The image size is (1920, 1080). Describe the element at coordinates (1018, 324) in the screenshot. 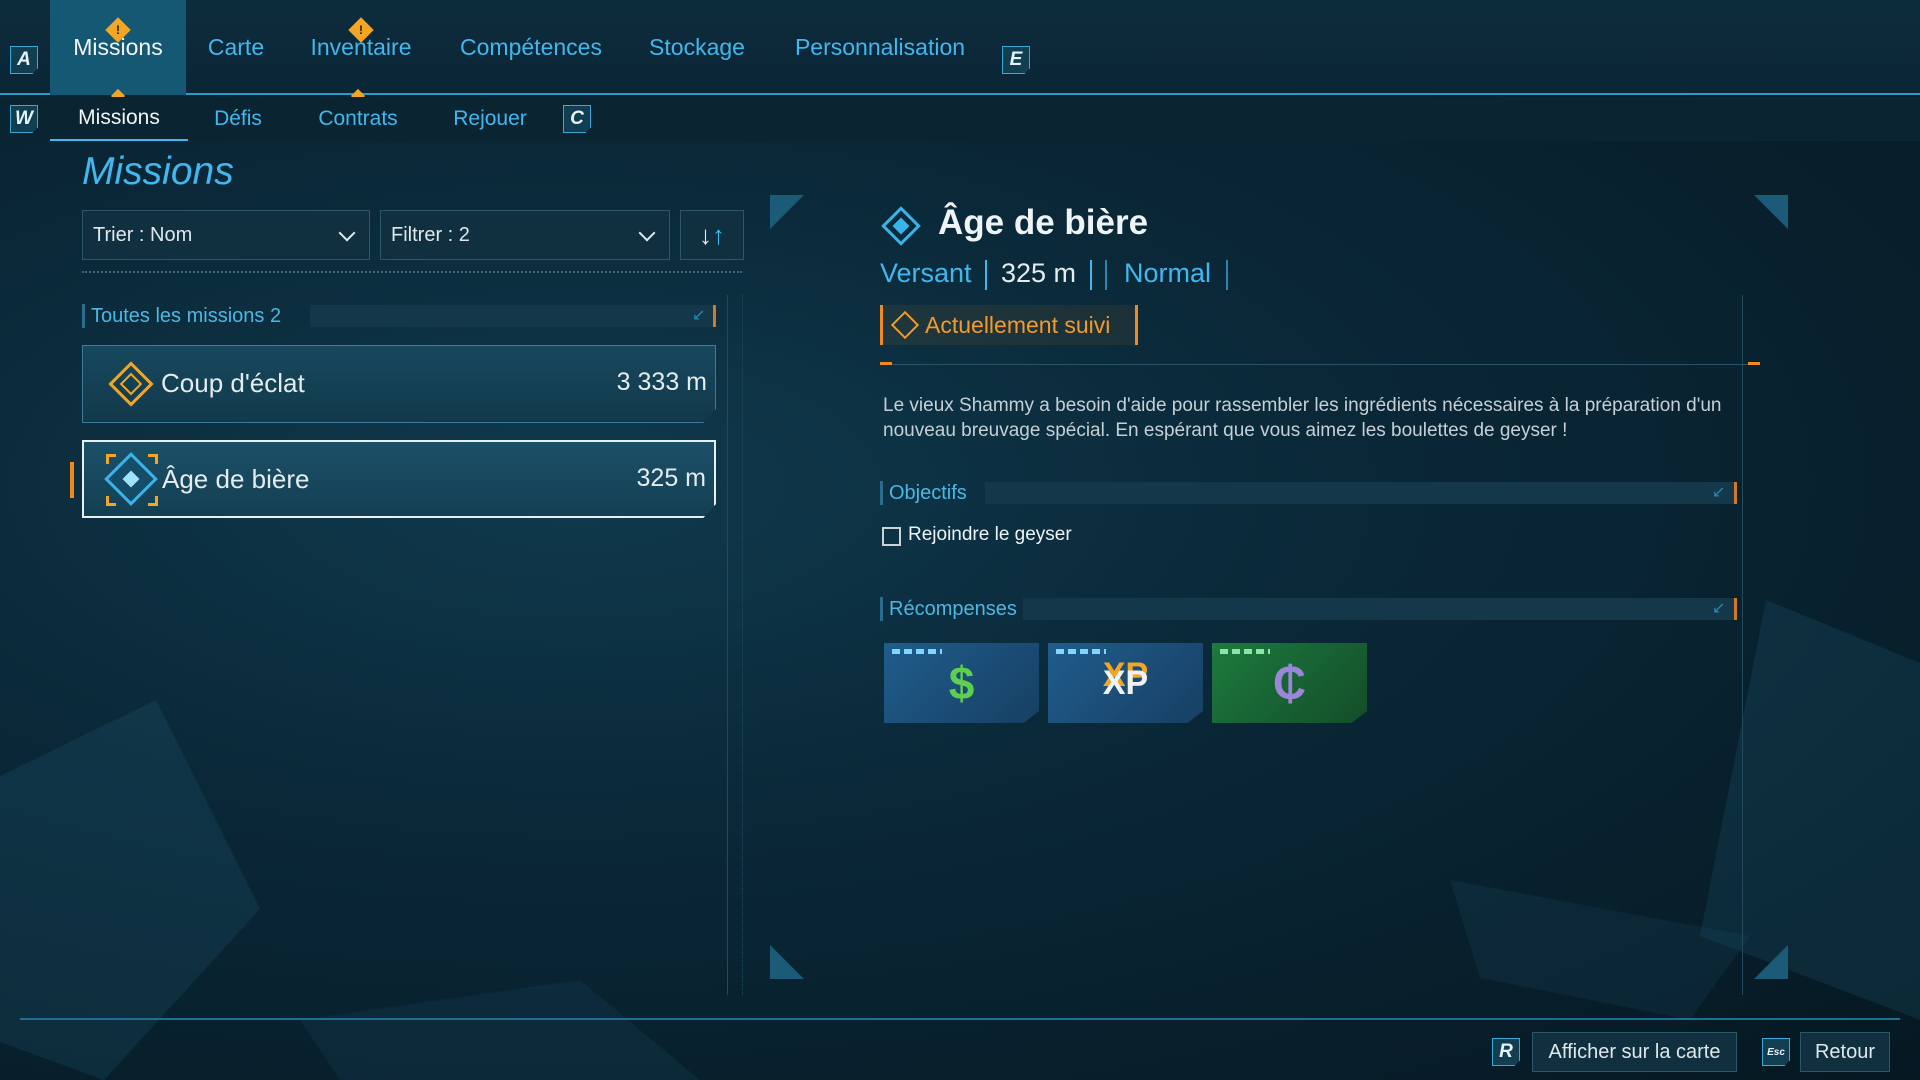

I see `tracked-label: Actuellement suivi` at that location.